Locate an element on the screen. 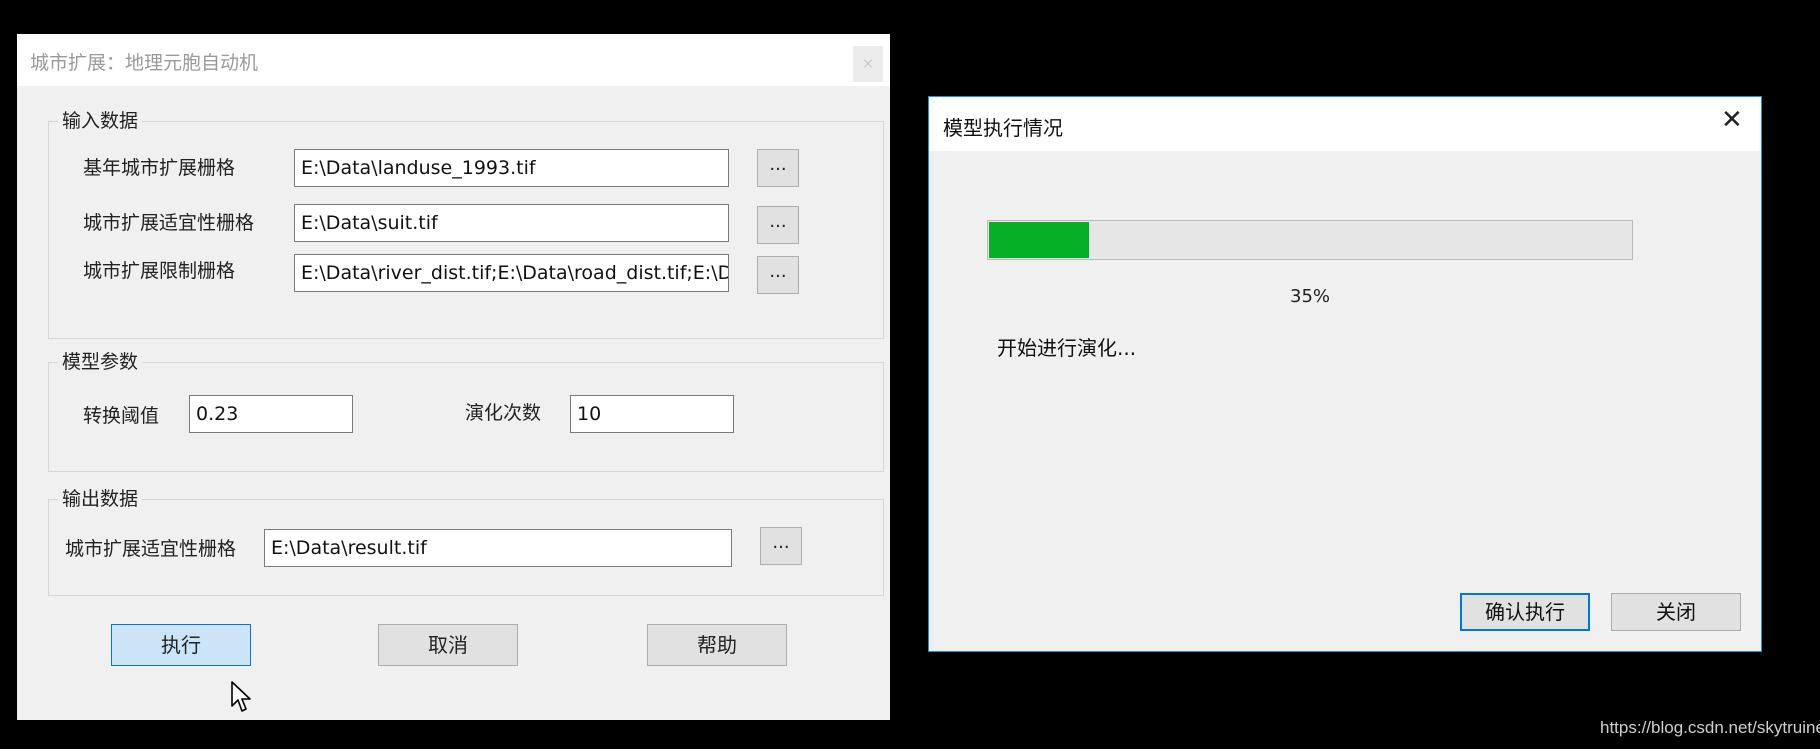 Image resolution: width=1820 pixels, height=749 pixels. progress-bar is located at coordinates (1310, 240).